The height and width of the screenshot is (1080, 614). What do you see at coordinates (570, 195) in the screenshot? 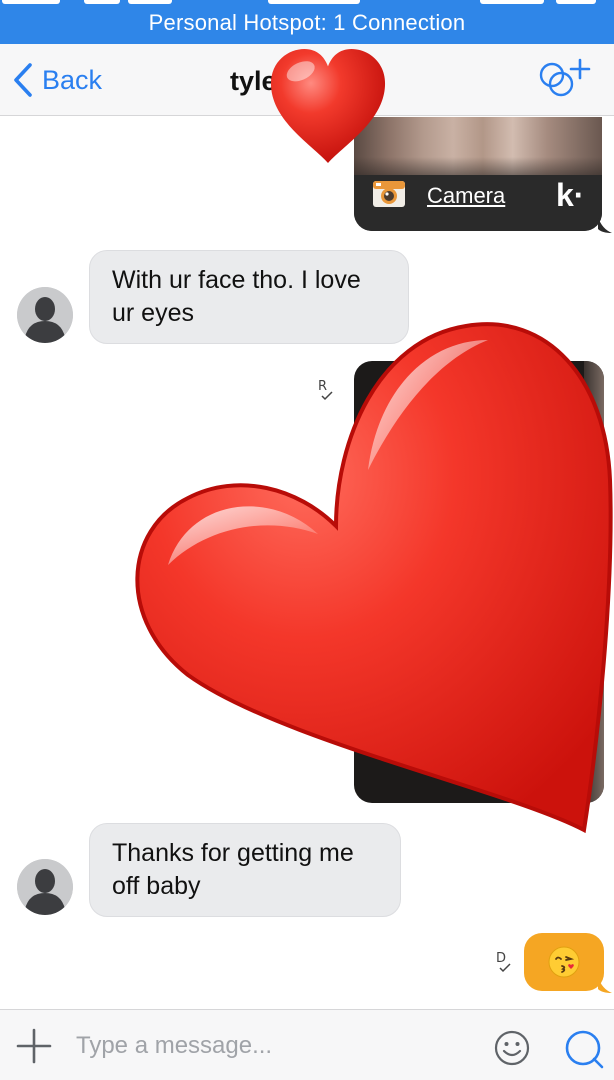
I see `kik-logo: k·` at bounding box center [570, 195].